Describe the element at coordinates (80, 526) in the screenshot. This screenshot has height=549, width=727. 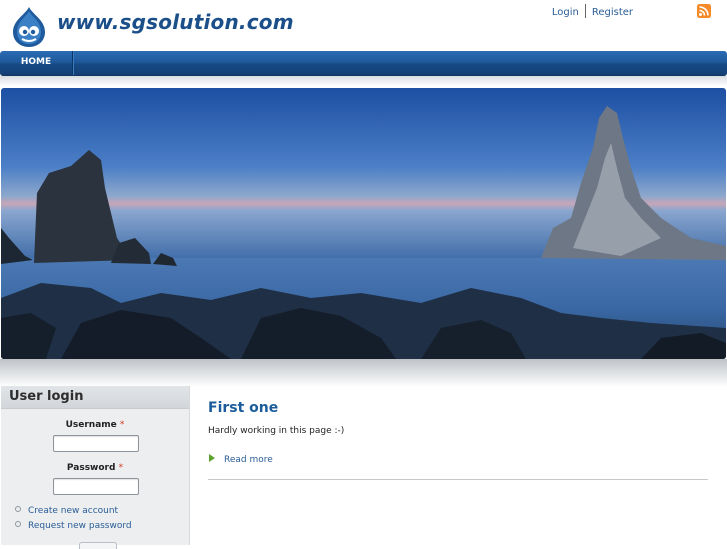
I see `request-password-link: Request new password` at that location.